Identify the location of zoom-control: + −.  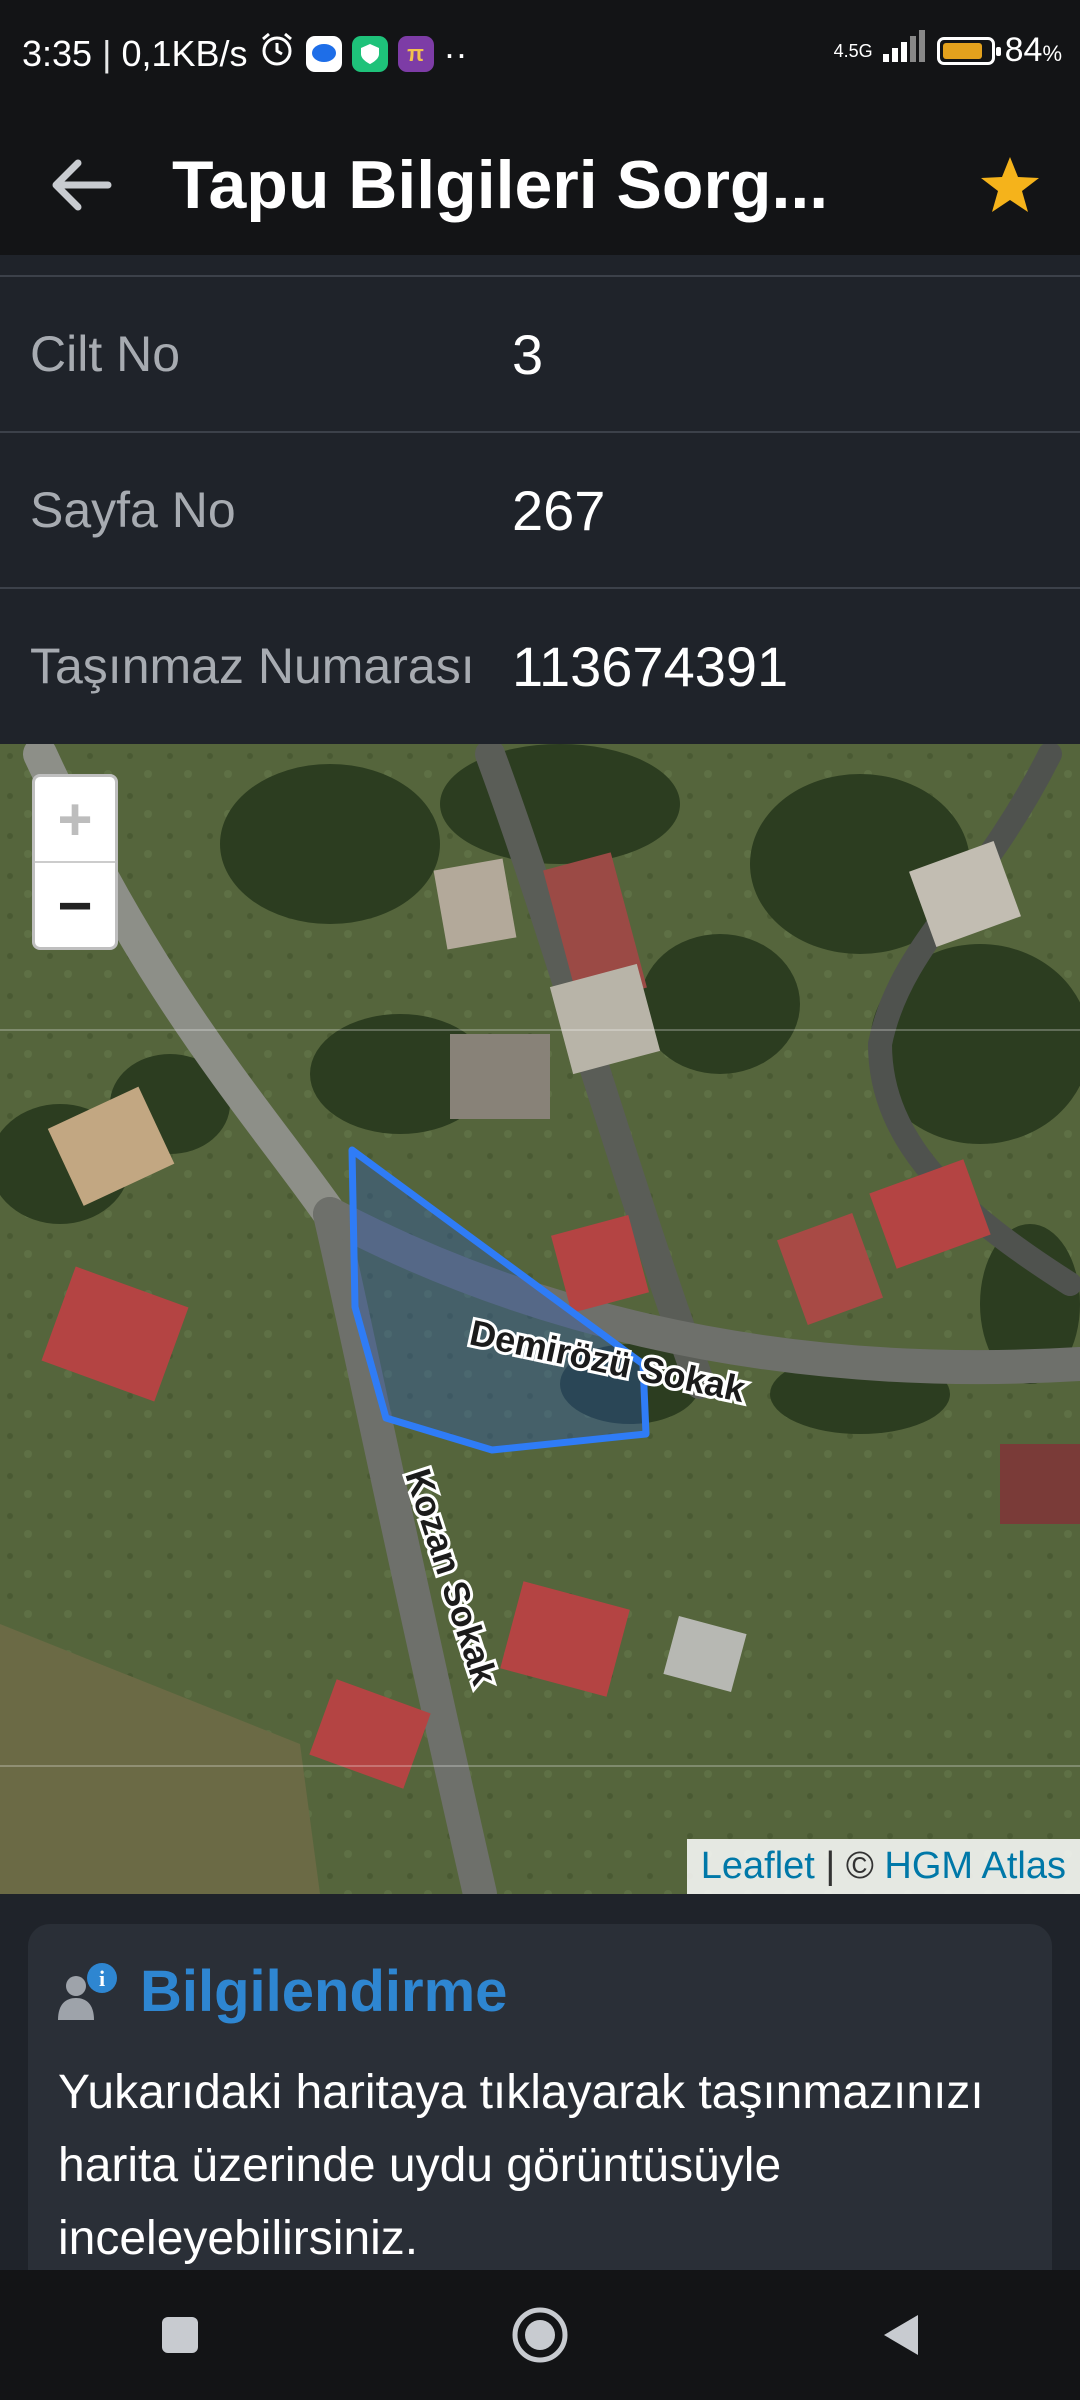
(75, 862).